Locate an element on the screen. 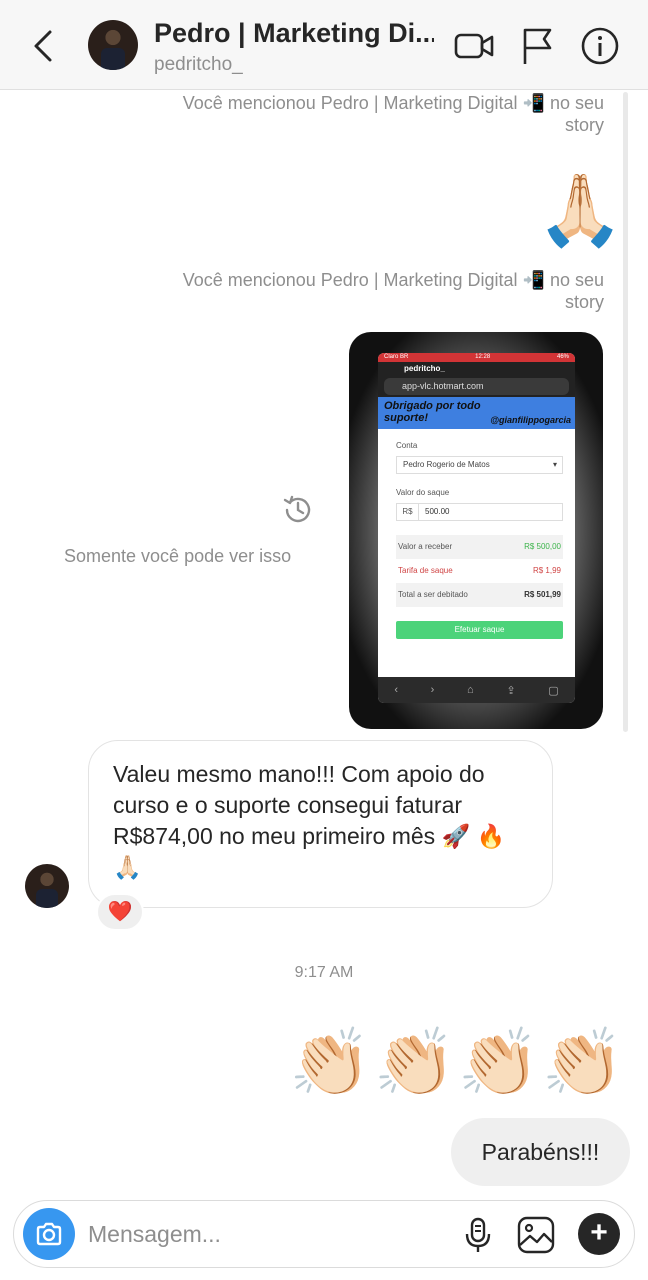  browser-nav-bar: ‹ › ⌂ ⇪ ▢ is located at coordinates (476, 690).